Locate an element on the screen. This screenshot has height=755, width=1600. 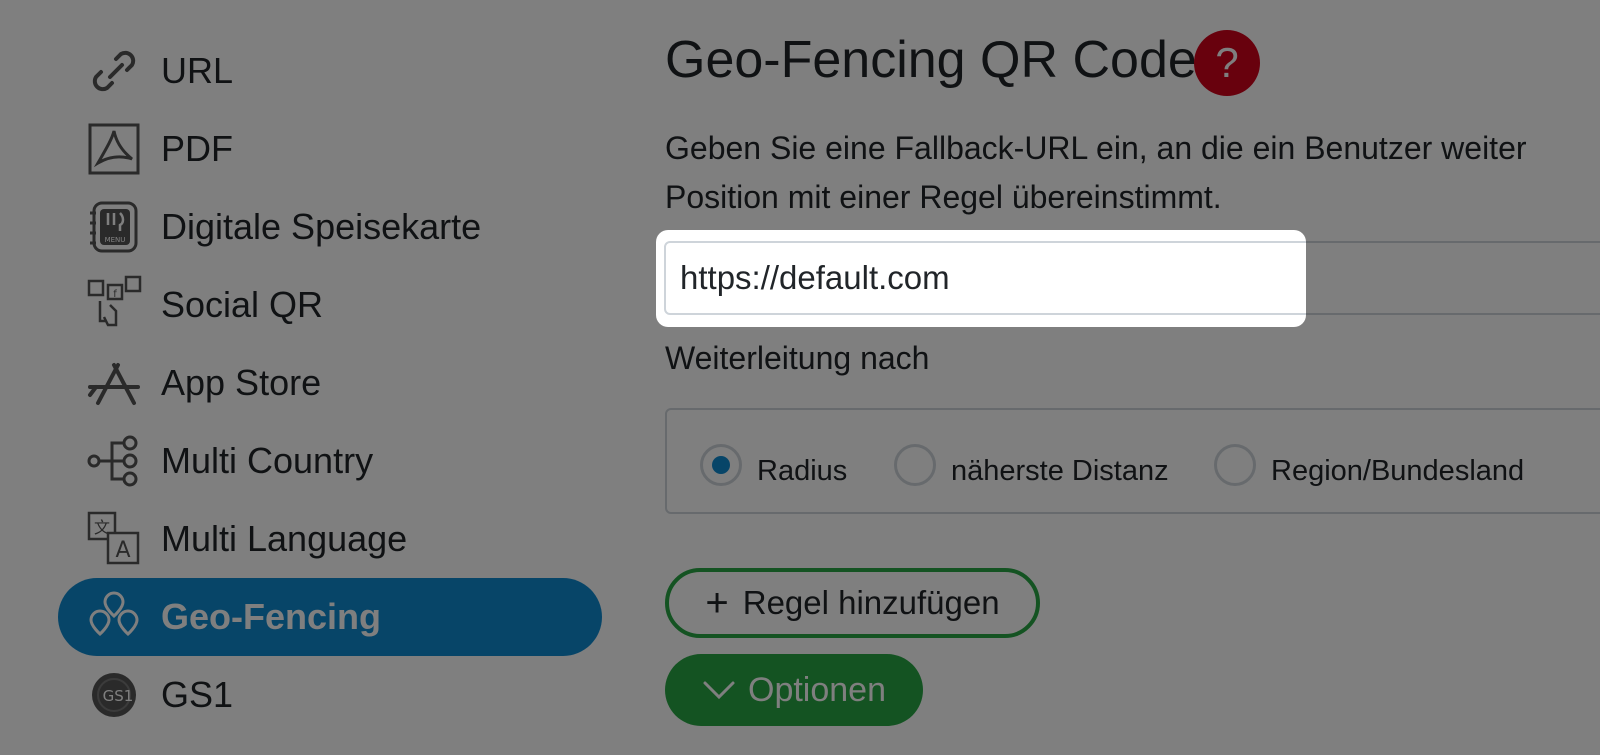
radio-option-radius: Radius is located at coordinates (773, 465).